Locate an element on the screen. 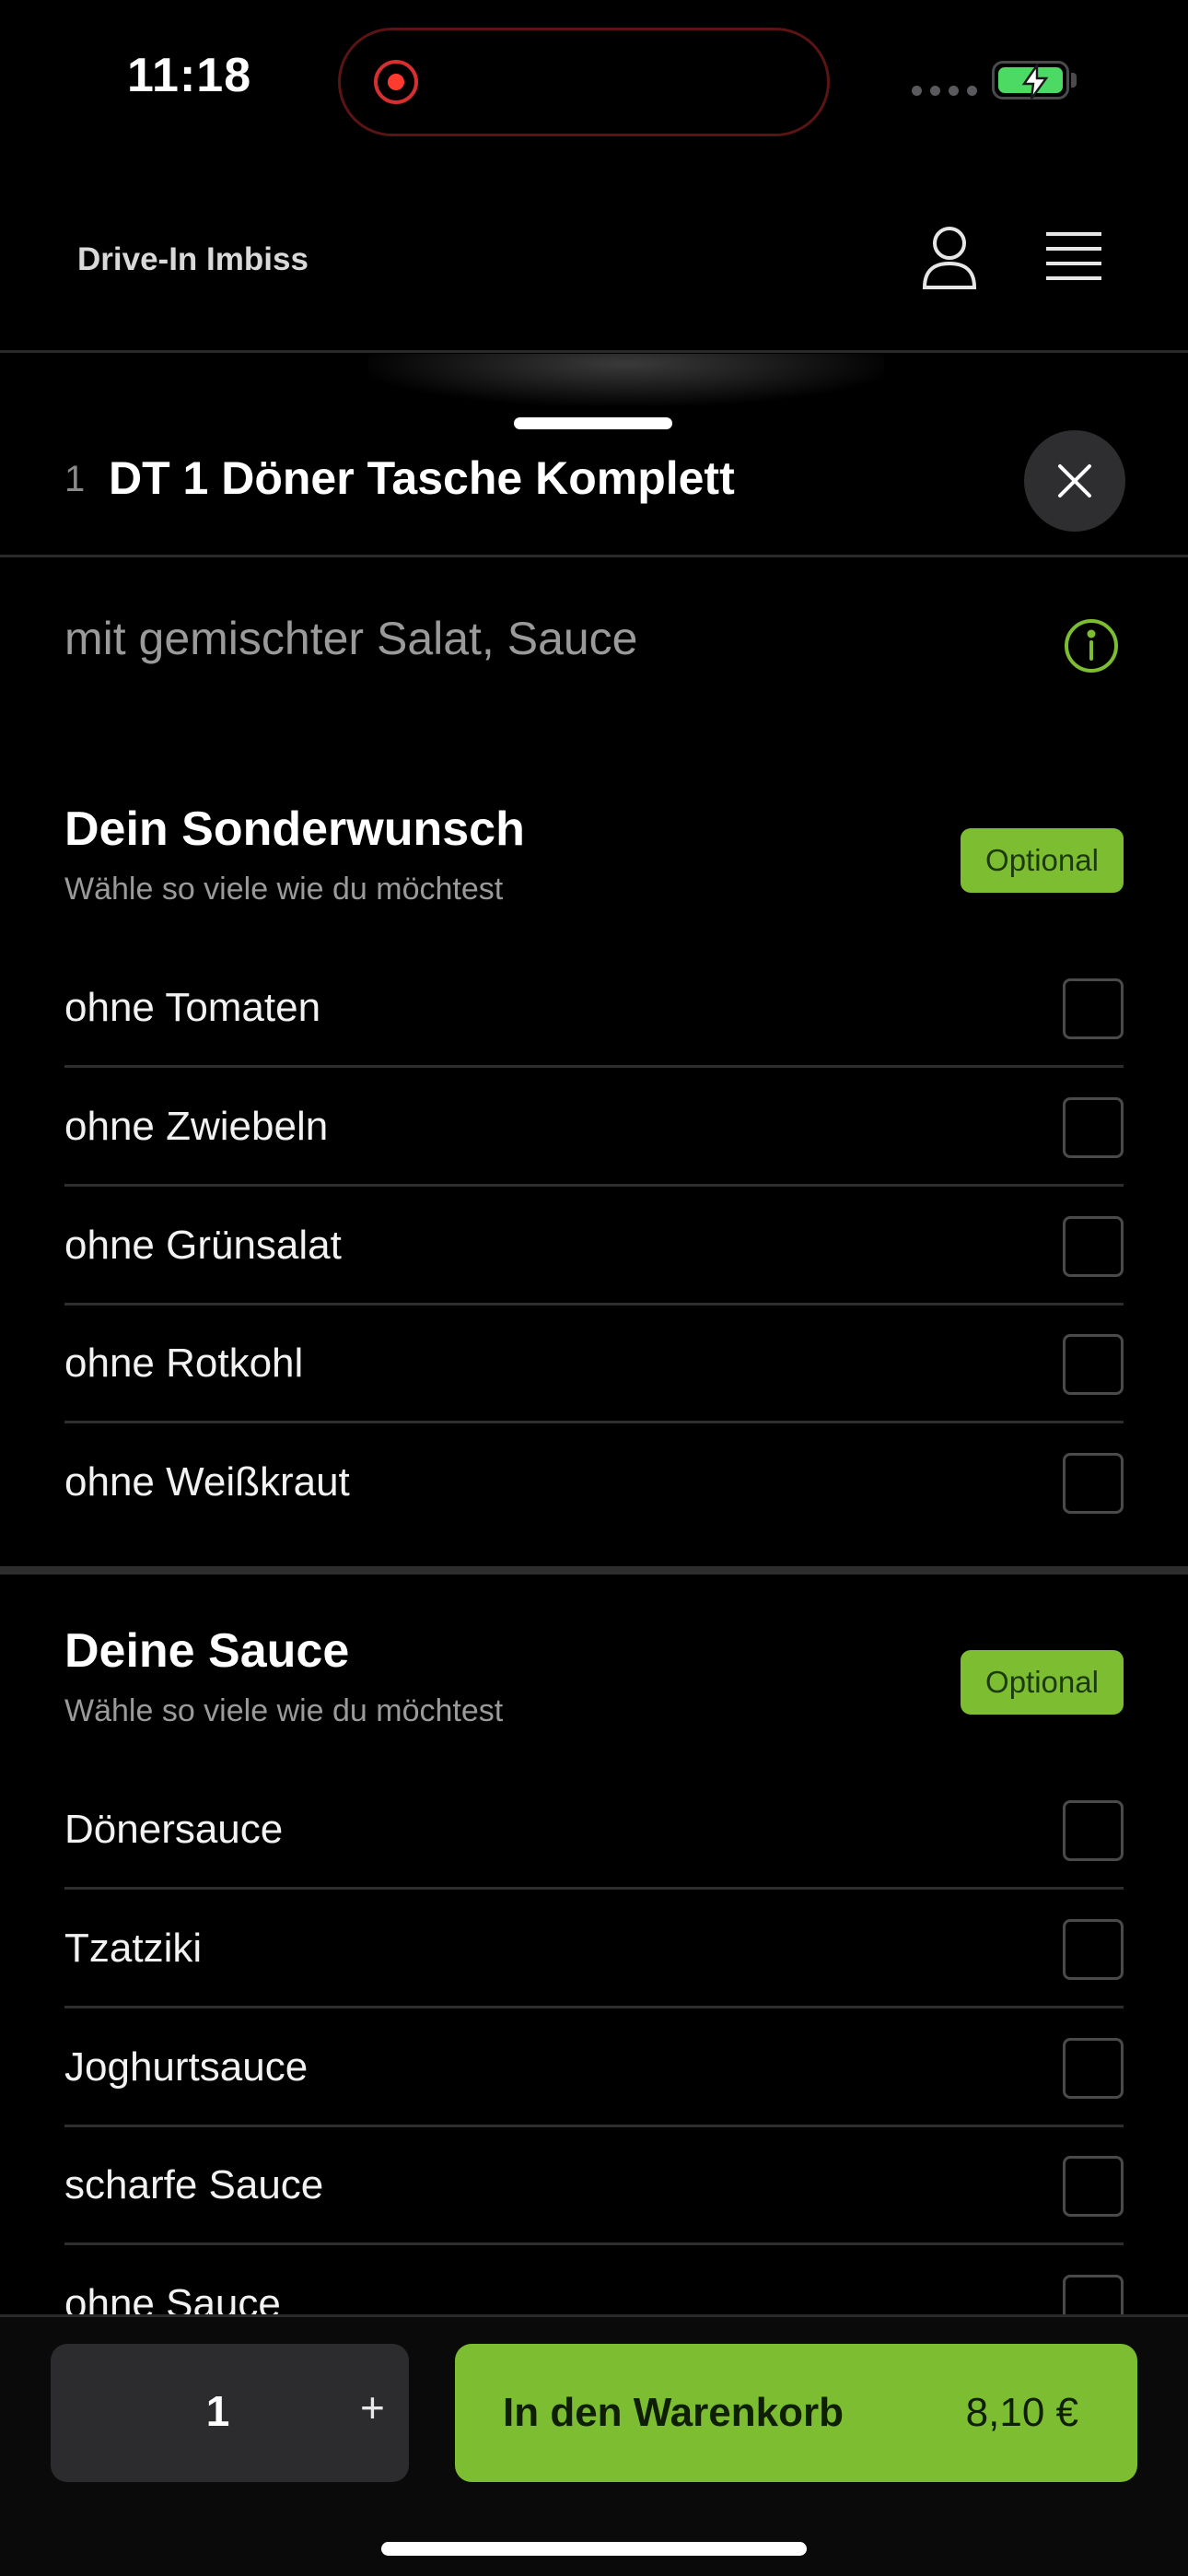 The width and height of the screenshot is (1188, 2576). option-row: ohne Grünsalat is located at coordinates (594, 1246).